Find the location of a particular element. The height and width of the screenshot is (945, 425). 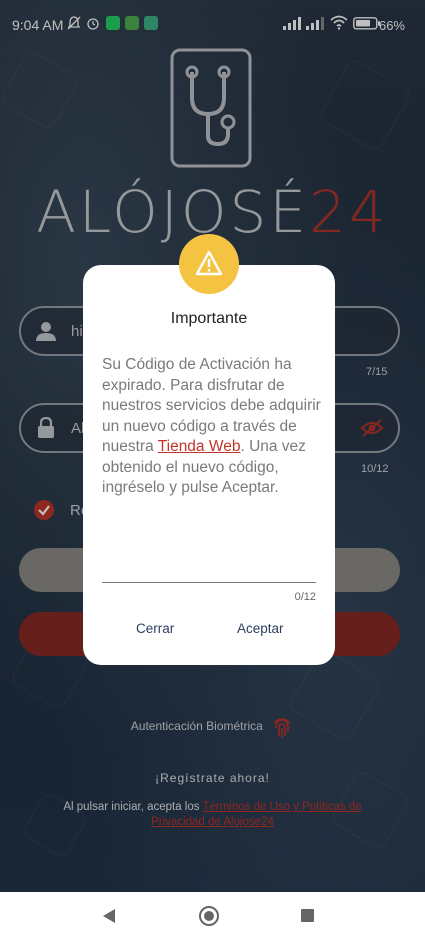

warning-triangle-icon is located at coordinates (209, 263).